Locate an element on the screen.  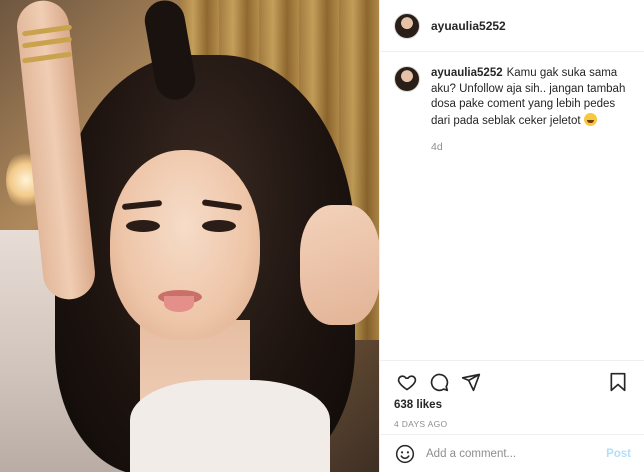
tongue is located at coordinates (179, 304).